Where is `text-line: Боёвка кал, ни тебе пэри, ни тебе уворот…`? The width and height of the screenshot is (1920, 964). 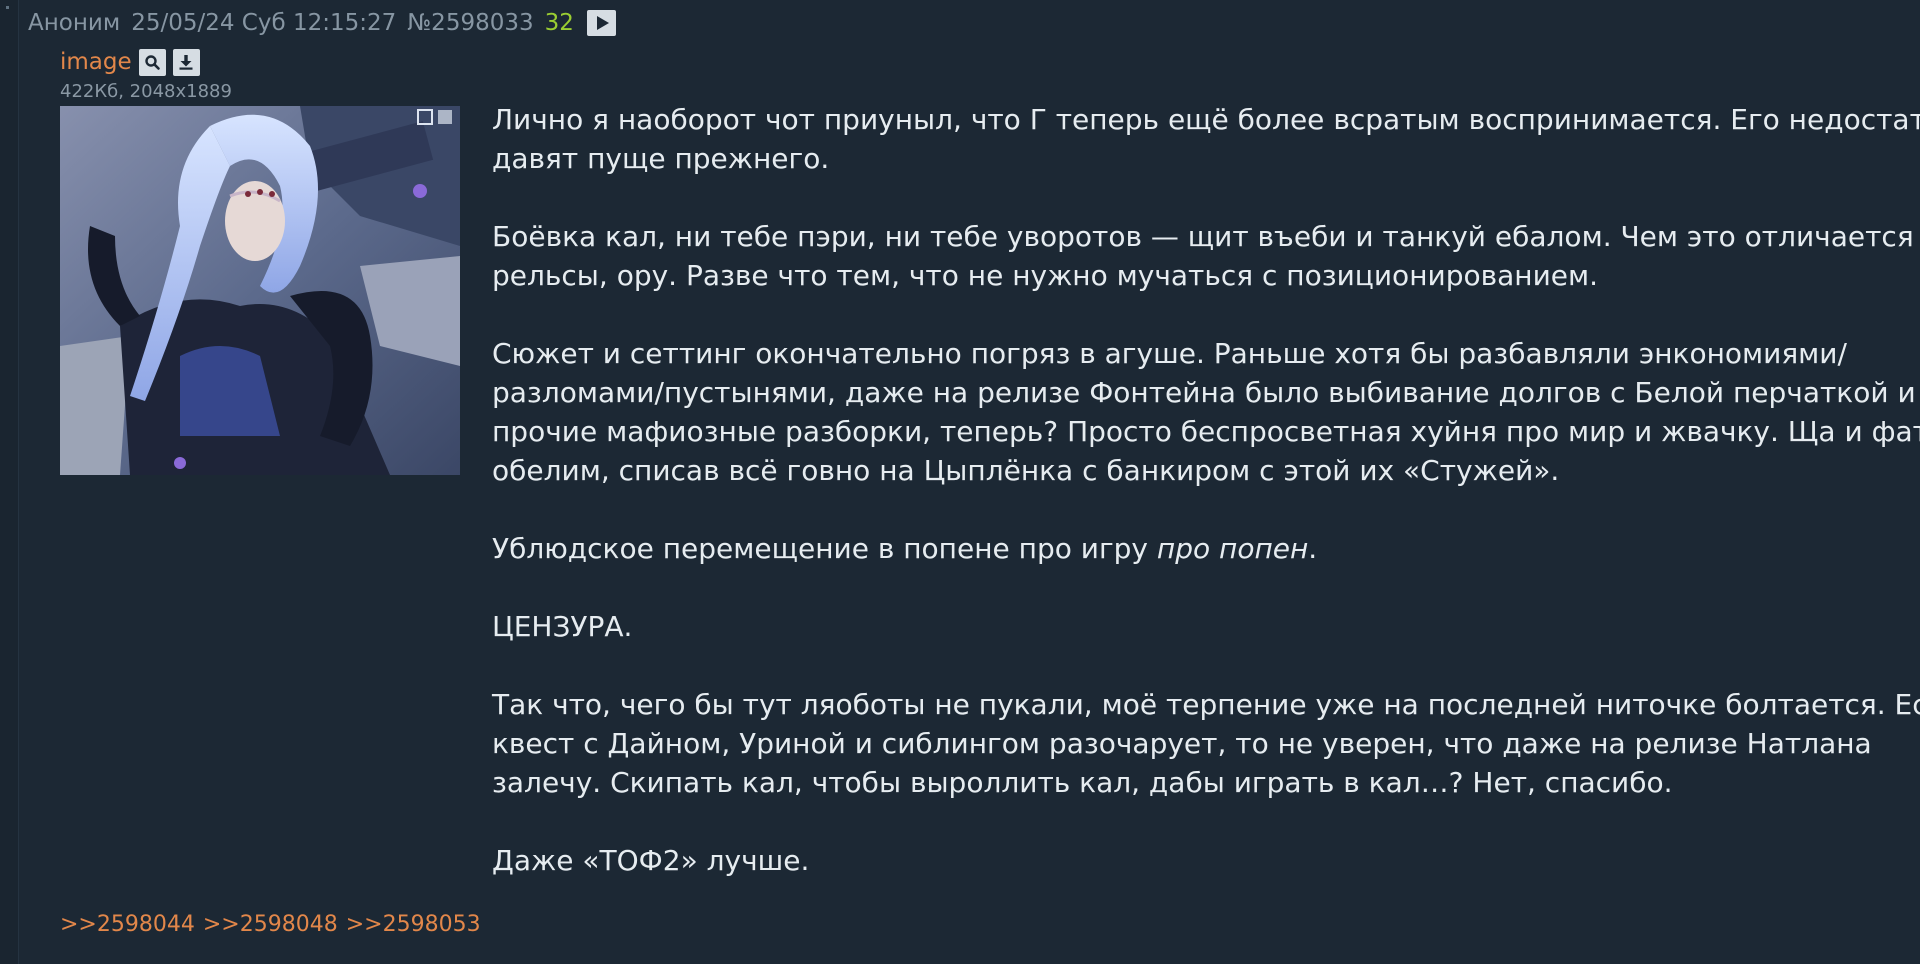
text-line: Боёвка кал, ни тебе пэри, ни тебе уворот… is located at coordinates (1206, 236).